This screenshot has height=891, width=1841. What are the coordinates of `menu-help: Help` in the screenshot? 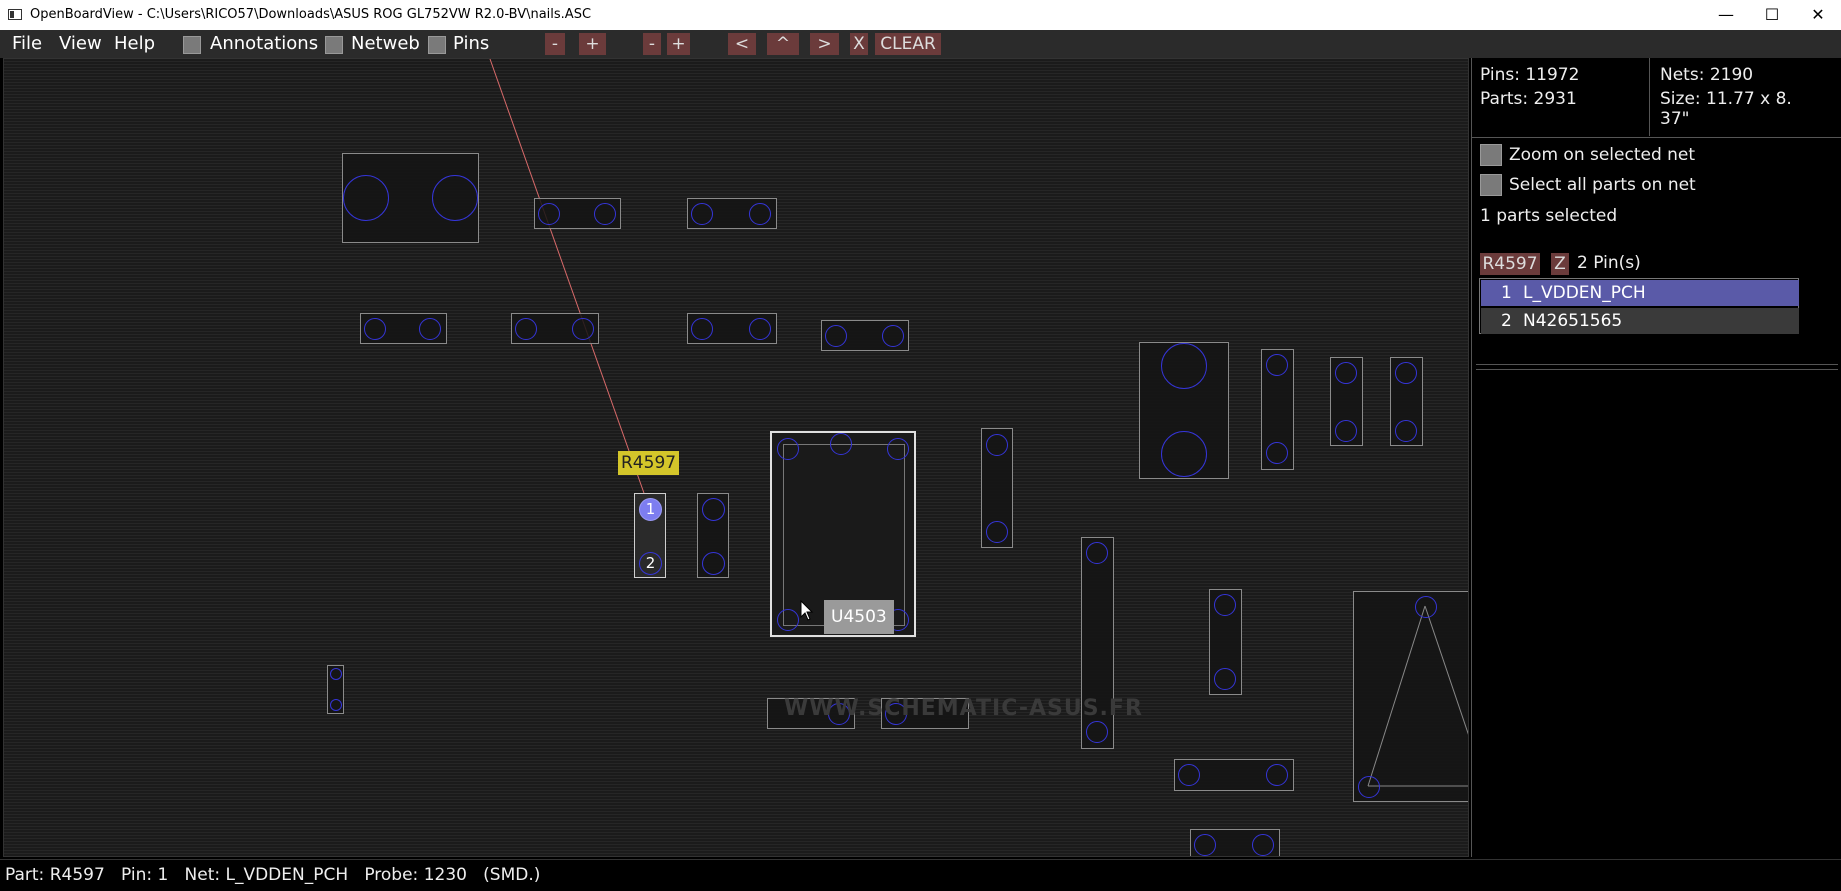 It's located at (134, 43).